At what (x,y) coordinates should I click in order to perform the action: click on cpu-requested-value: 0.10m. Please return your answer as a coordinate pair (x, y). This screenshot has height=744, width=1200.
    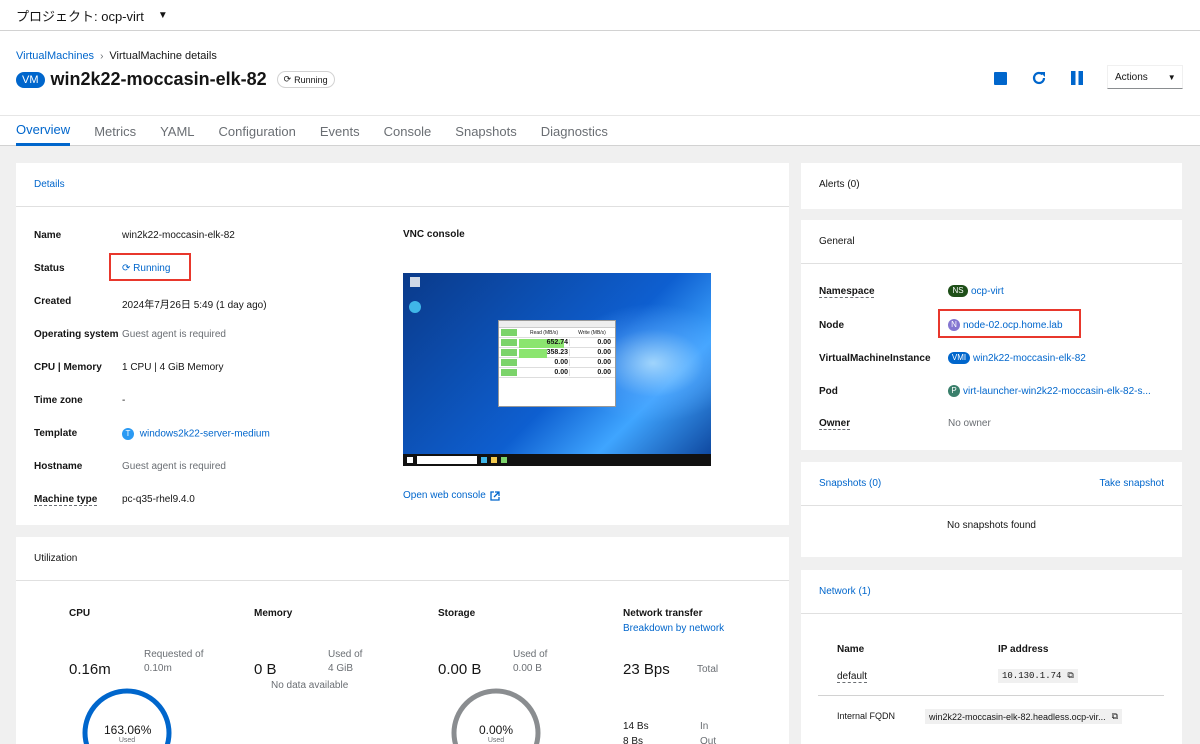
    Looking at the image, I should click on (158, 668).